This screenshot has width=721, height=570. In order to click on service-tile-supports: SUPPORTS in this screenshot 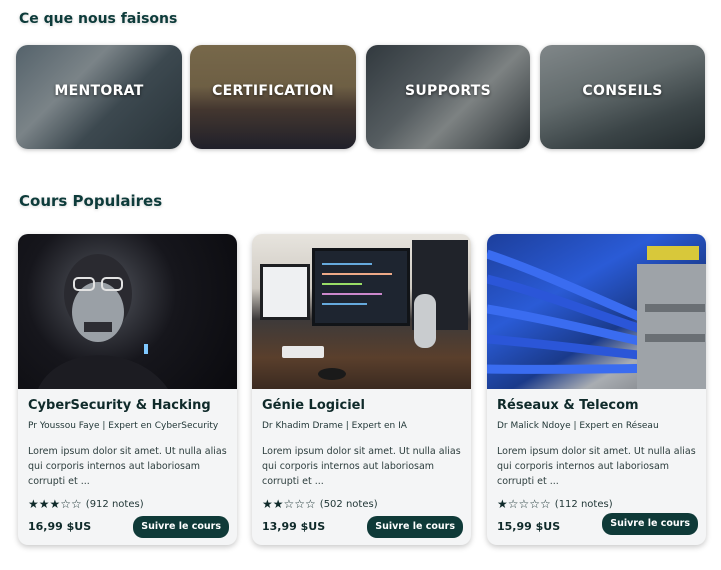, I will do `click(448, 97)`.